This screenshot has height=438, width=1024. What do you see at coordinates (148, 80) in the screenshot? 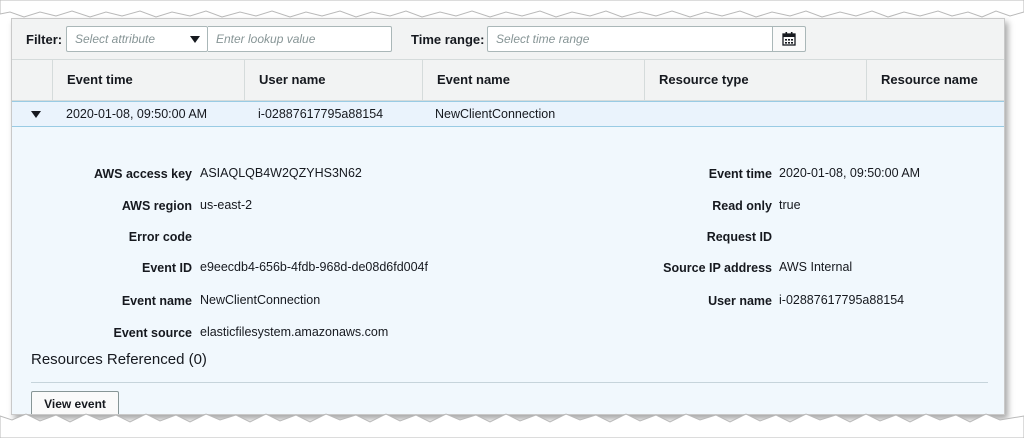
I see `column-event-time: Event time` at bounding box center [148, 80].